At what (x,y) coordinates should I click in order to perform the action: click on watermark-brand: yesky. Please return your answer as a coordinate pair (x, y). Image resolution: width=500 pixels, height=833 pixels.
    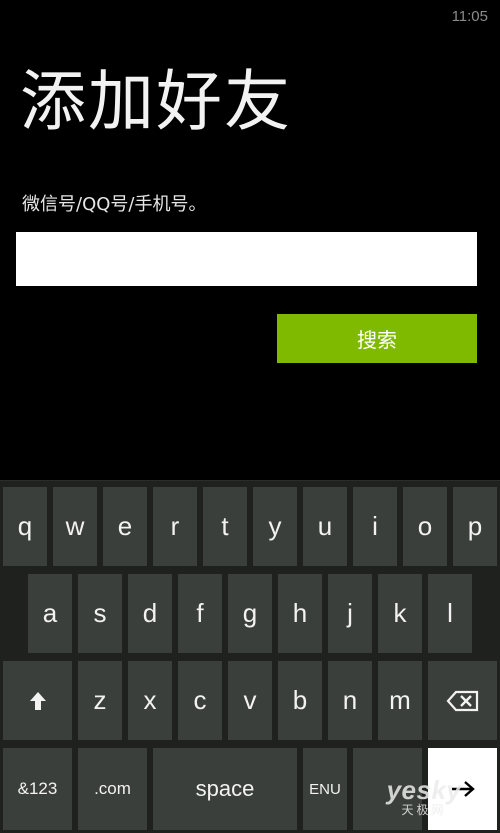
    Looking at the image, I should click on (424, 790).